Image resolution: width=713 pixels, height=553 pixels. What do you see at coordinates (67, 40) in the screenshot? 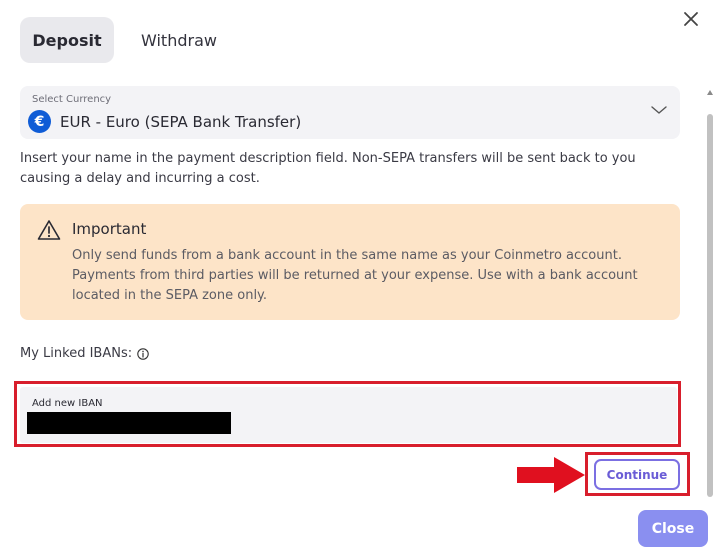
I see `tab-deposit: Deposit` at bounding box center [67, 40].